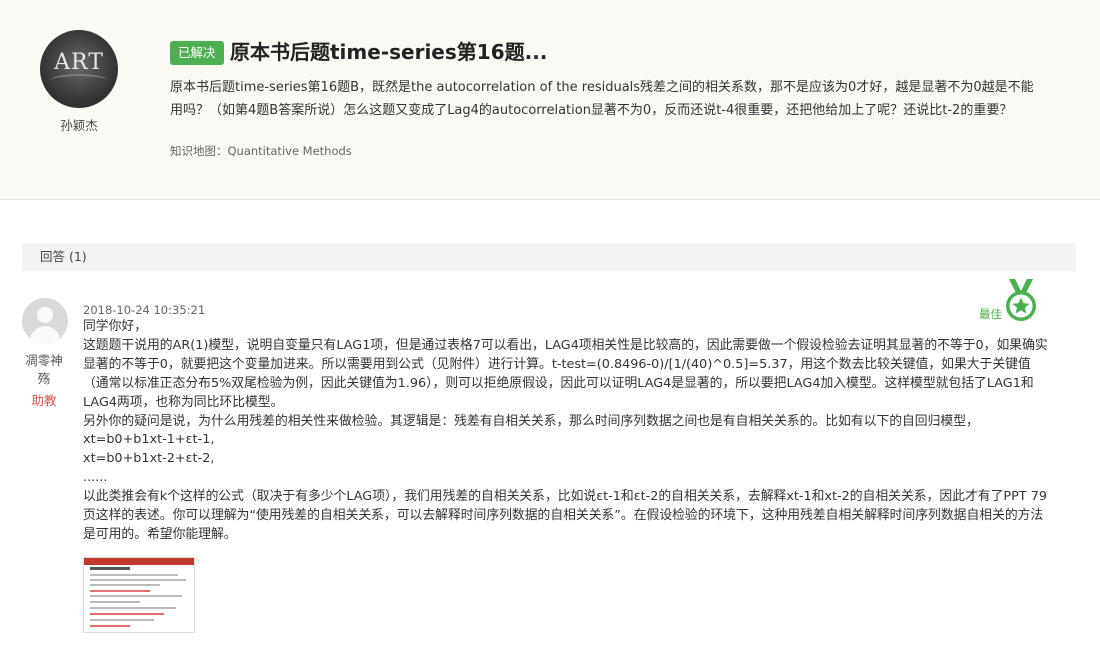 The height and width of the screenshot is (648, 1100). I want to click on answers-header: 回答 (1), so click(549, 257).